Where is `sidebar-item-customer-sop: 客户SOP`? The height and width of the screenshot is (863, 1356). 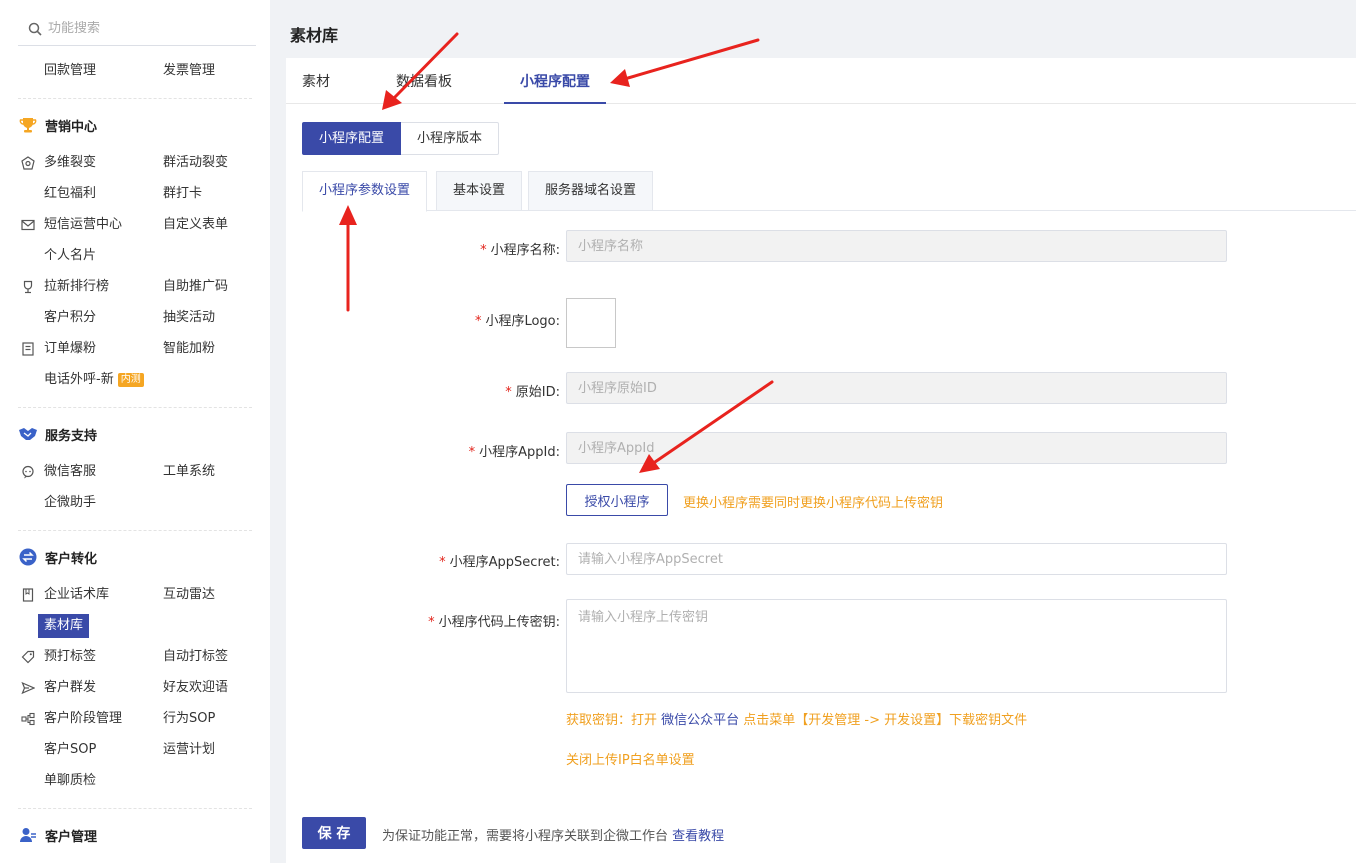 sidebar-item-customer-sop: 客户SOP is located at coordinates (70, 750).